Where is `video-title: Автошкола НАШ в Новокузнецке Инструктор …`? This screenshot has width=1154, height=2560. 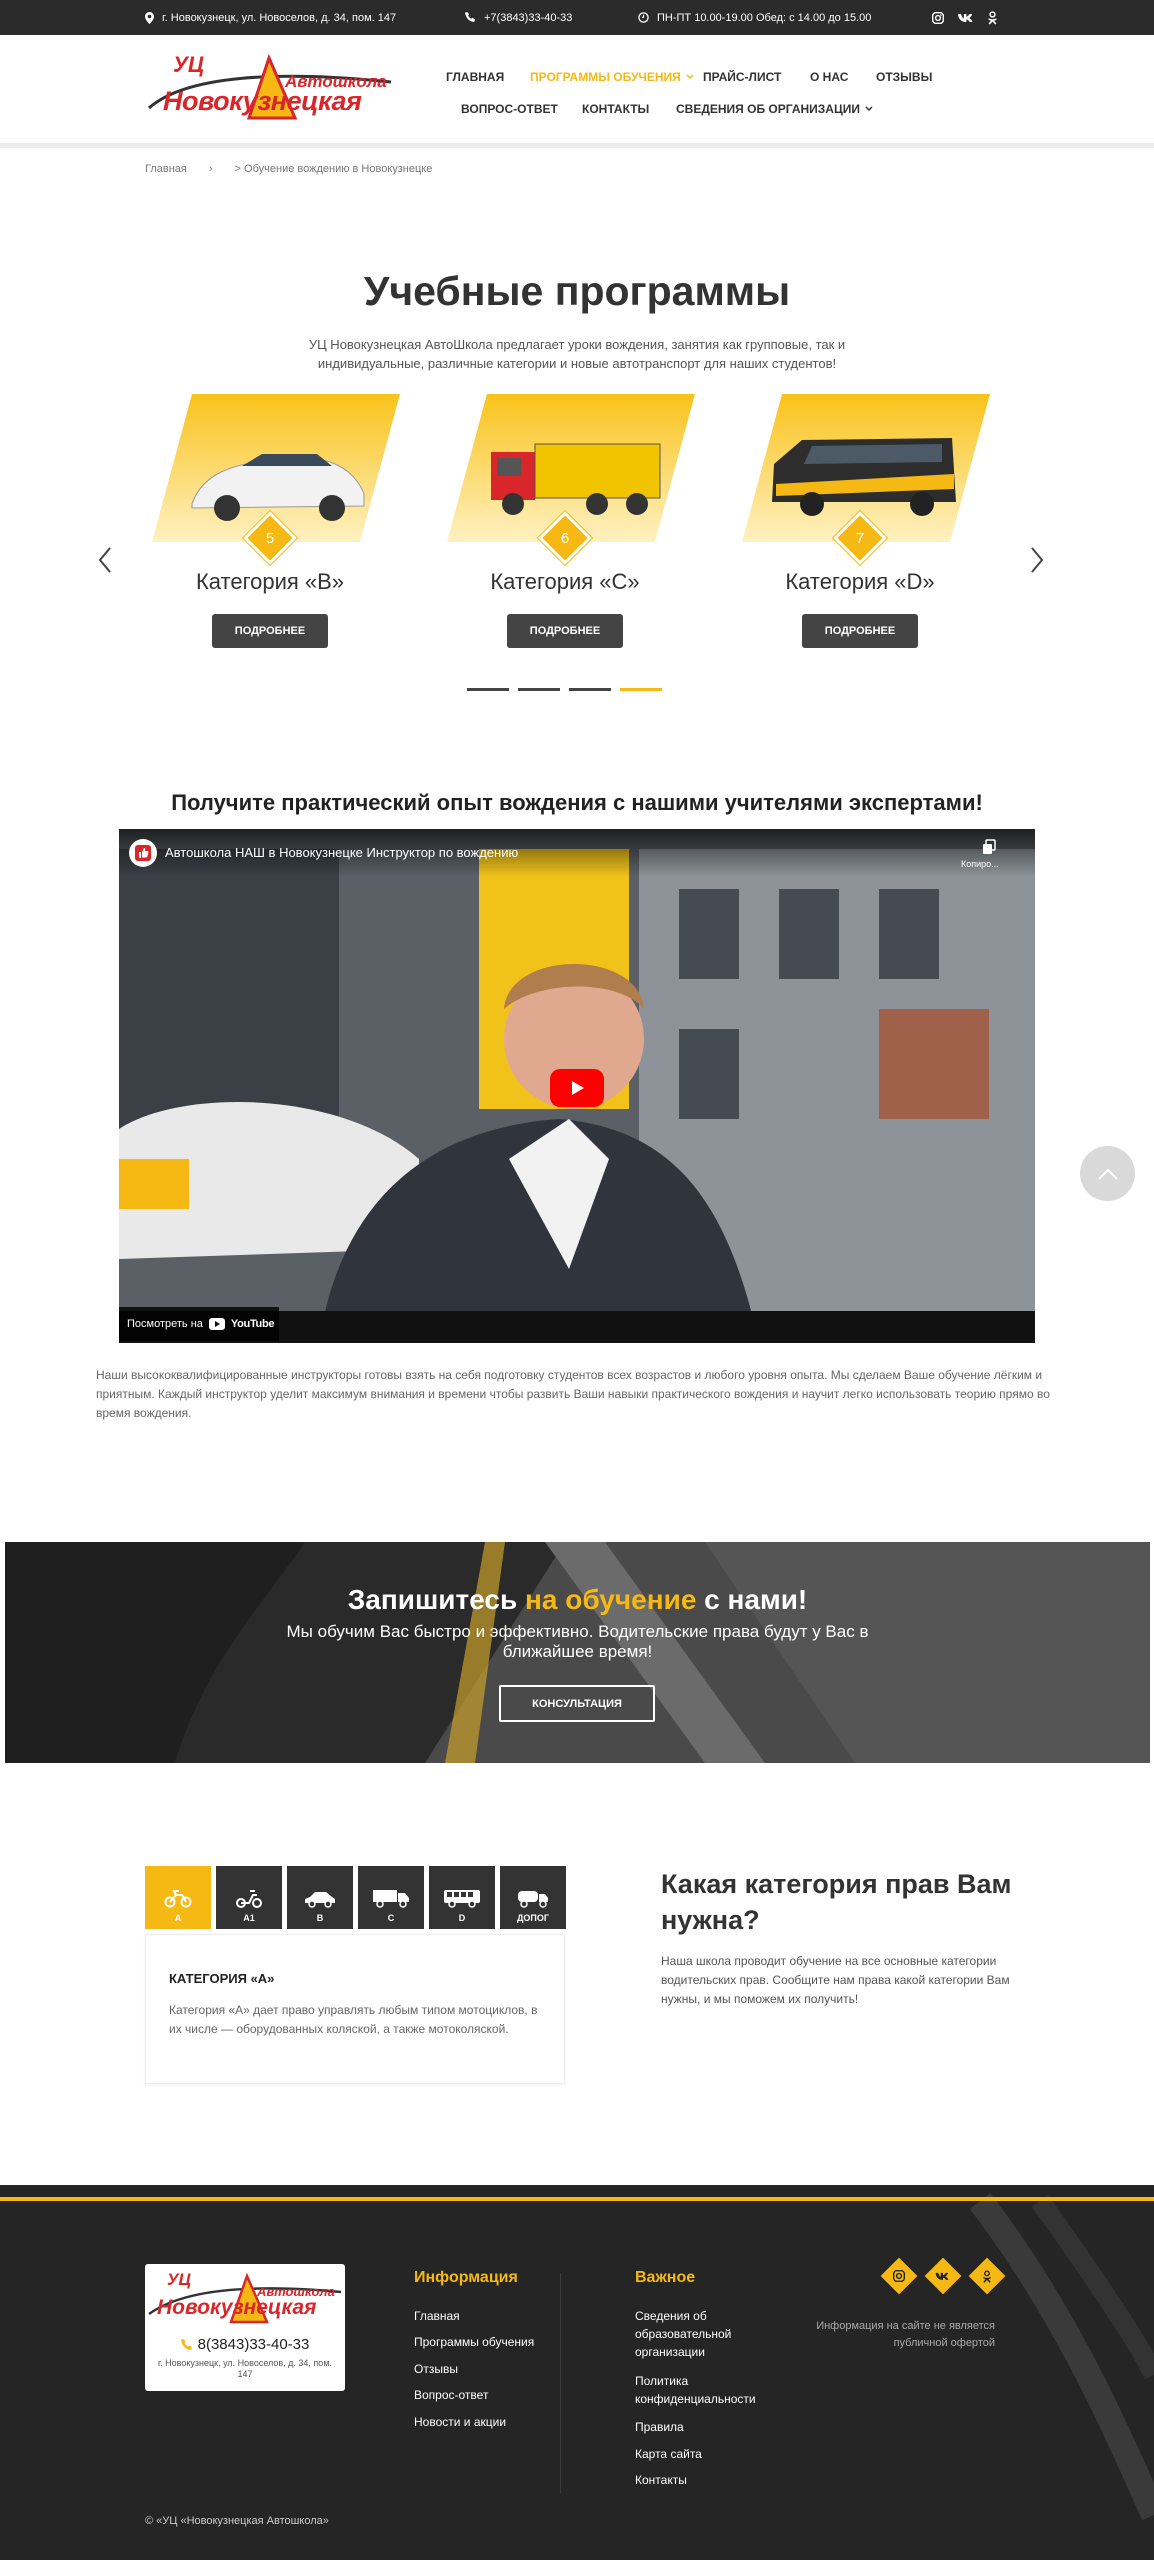 video-title: Автошкола НАШ в Новокузнецке Инструктор … is located at coordinates (341, 852).